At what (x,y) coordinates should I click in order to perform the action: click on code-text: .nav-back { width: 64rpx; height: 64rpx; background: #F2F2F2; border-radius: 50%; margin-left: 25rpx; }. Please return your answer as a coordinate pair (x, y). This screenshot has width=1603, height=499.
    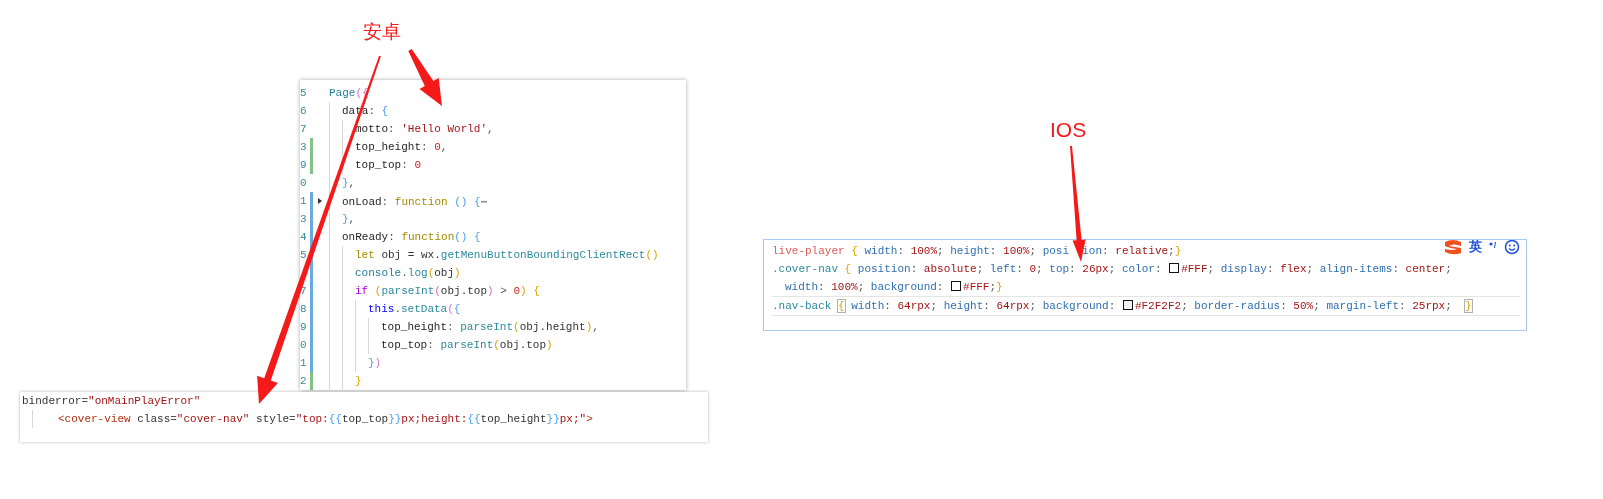
    Looking at the image, I should click on (1122, 306).